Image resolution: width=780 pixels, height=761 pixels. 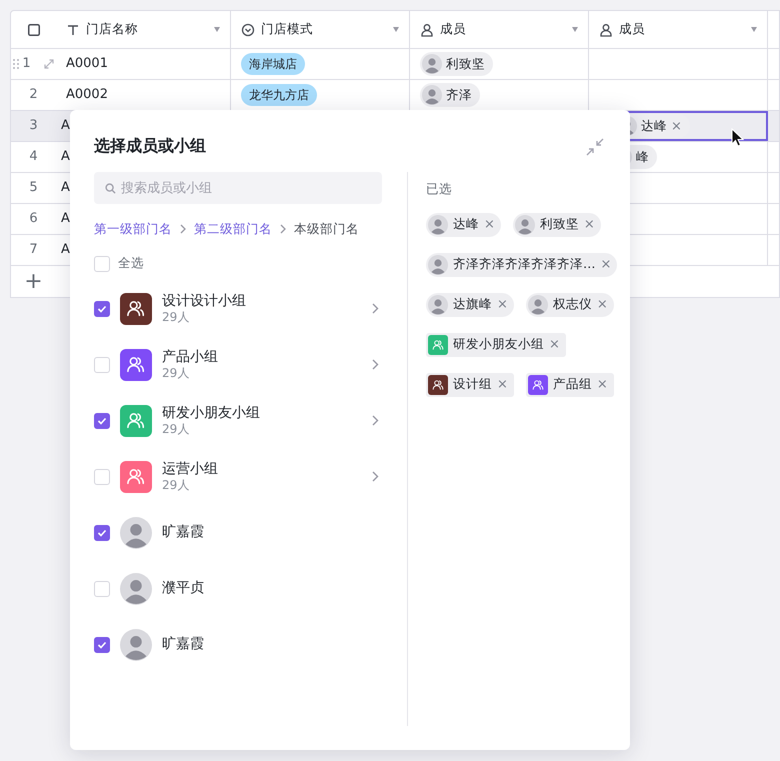 What do you see at coordinates (33, 250) in the screenshot?
I see `row-number: 7` at bounding box center [33, 250].